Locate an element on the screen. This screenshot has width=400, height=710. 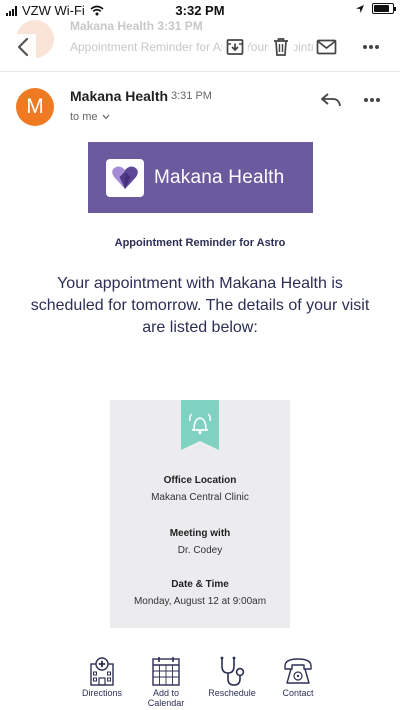
stethoscope-icon is located at coordinates (232, 671).